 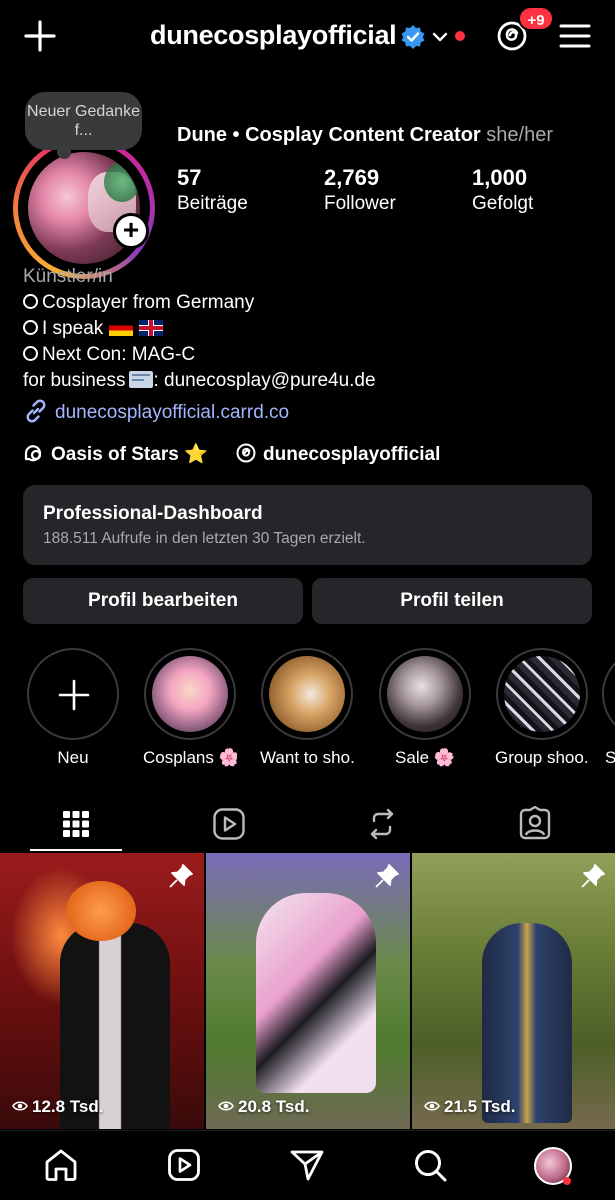 I want to click on top-bar: dunecosplayofficial +9, so click(x=307, y=40).